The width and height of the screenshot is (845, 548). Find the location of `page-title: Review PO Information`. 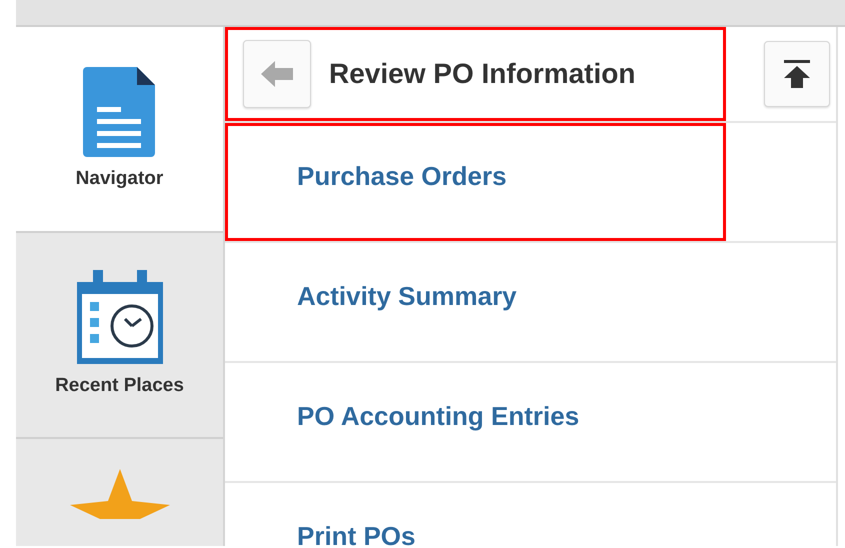

page-title: Review PO Information is located at coordinates (482, 74).